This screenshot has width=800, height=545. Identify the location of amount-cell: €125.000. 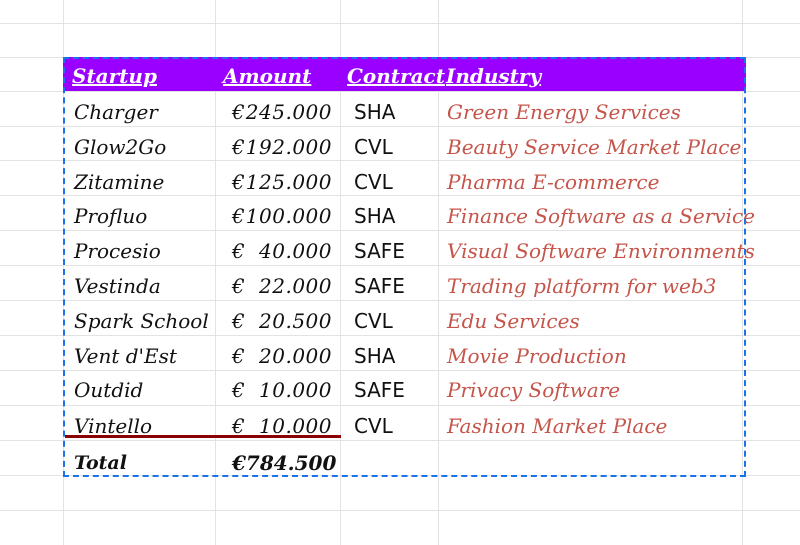
(282, 182).